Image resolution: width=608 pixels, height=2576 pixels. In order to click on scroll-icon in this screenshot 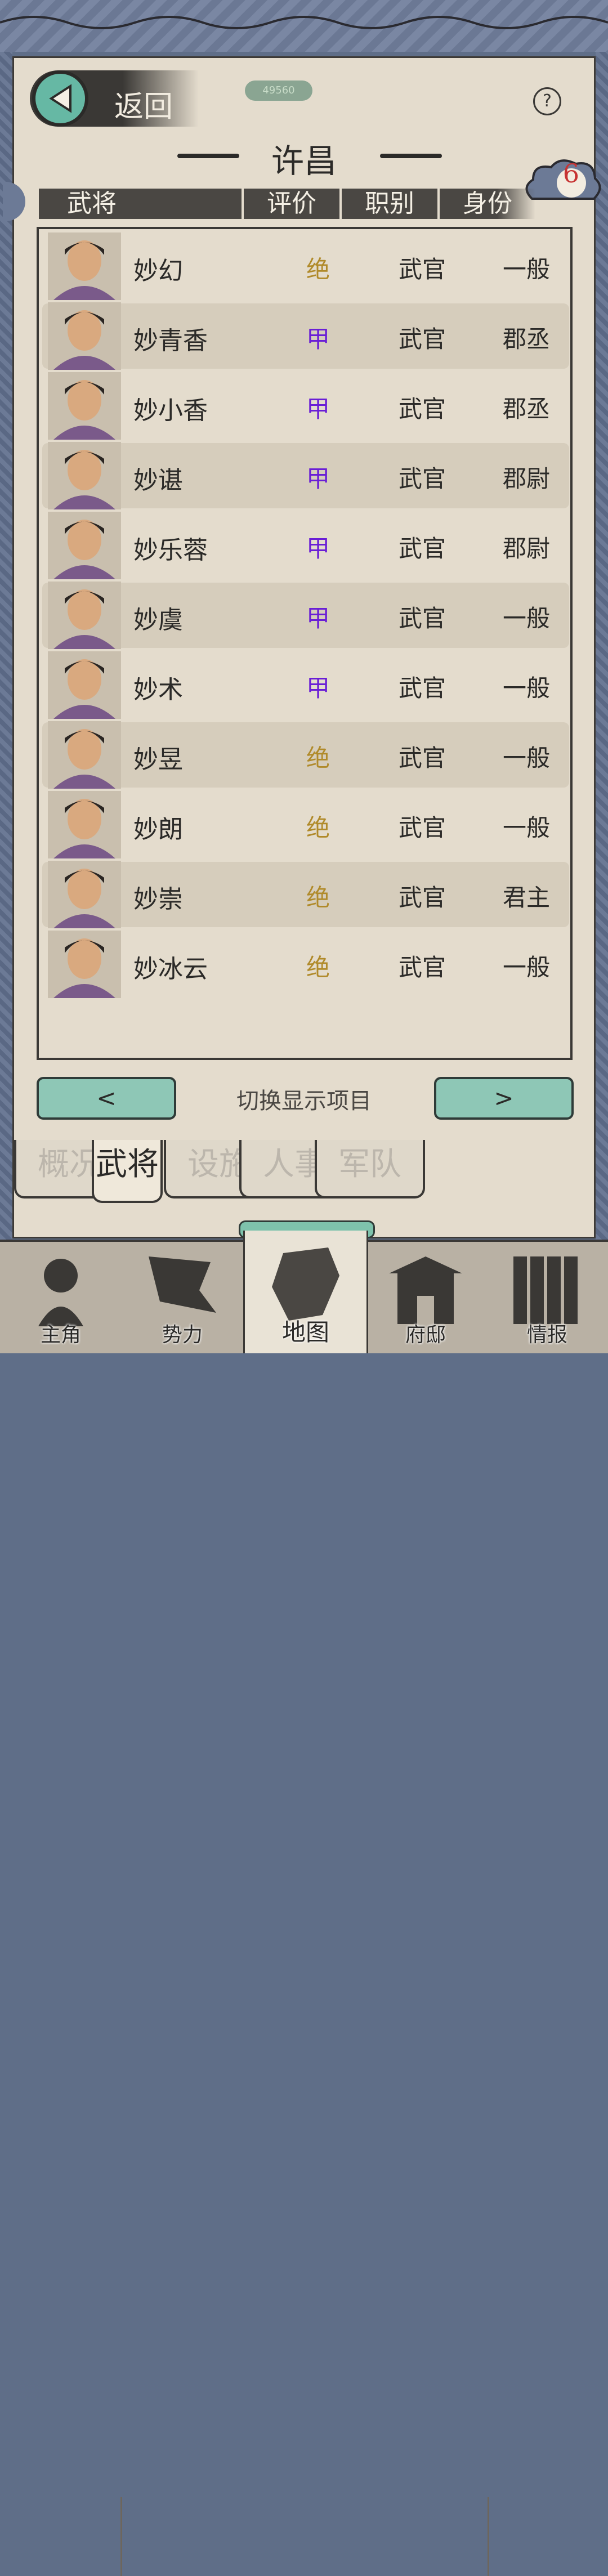, I will do `click(546, 1290)`.